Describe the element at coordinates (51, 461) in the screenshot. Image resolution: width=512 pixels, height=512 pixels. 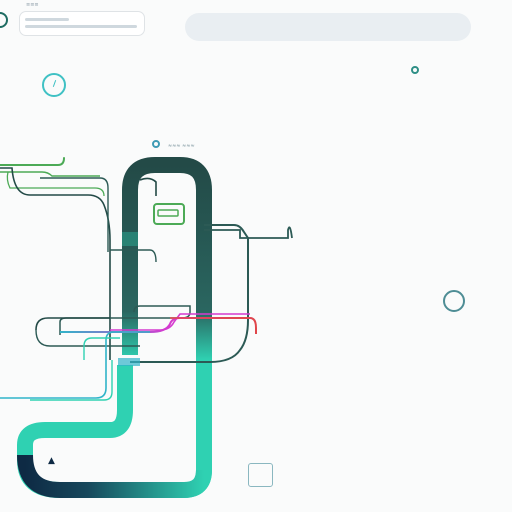
I see `triangle-icon: ▲` at that location.